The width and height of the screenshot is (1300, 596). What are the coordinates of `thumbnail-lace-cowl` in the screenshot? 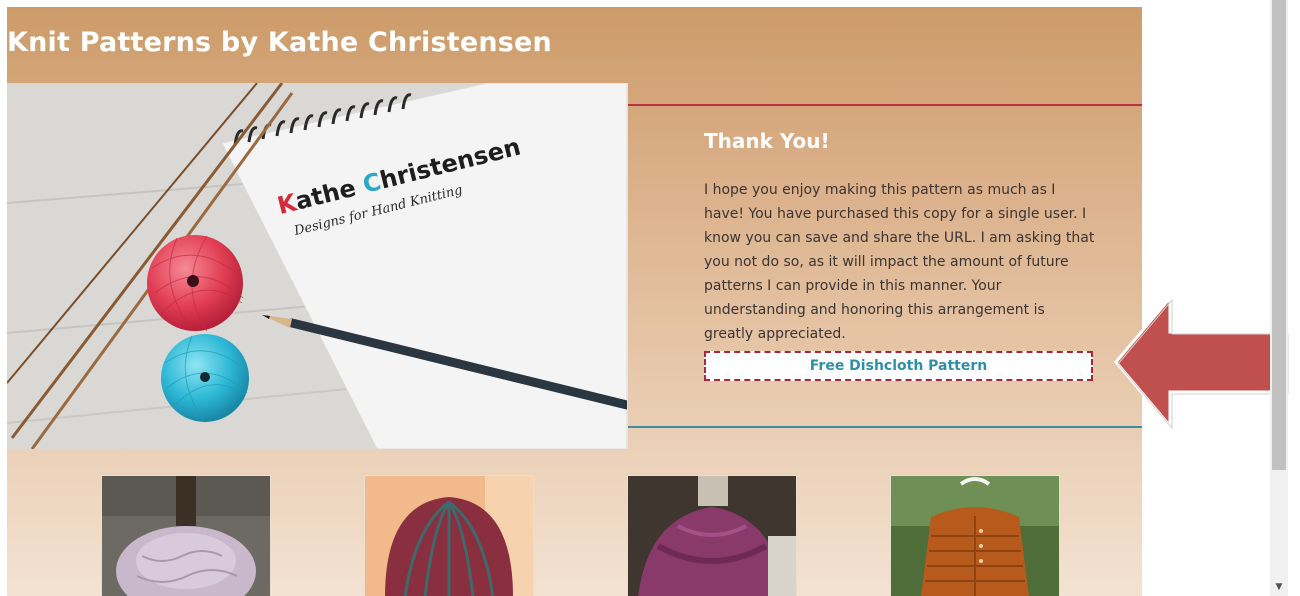 It's located at (186, 535).